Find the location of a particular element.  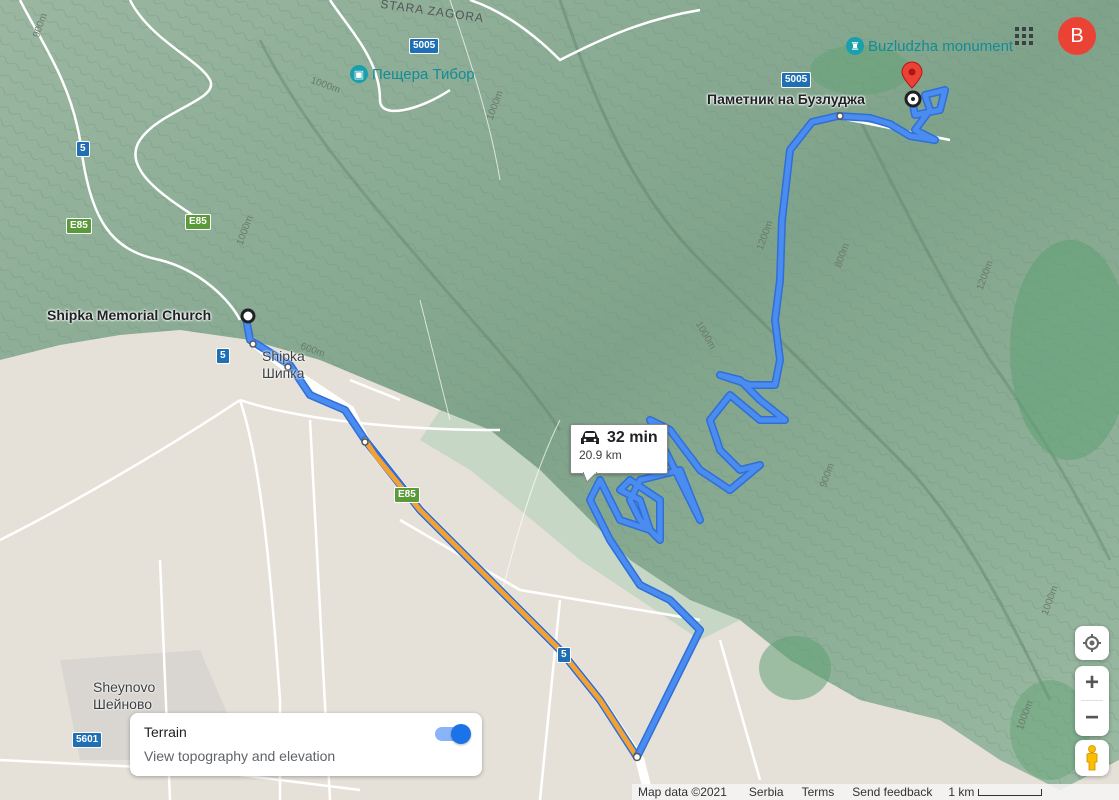

country-label: Serbia is located at coordinates (766, 792).